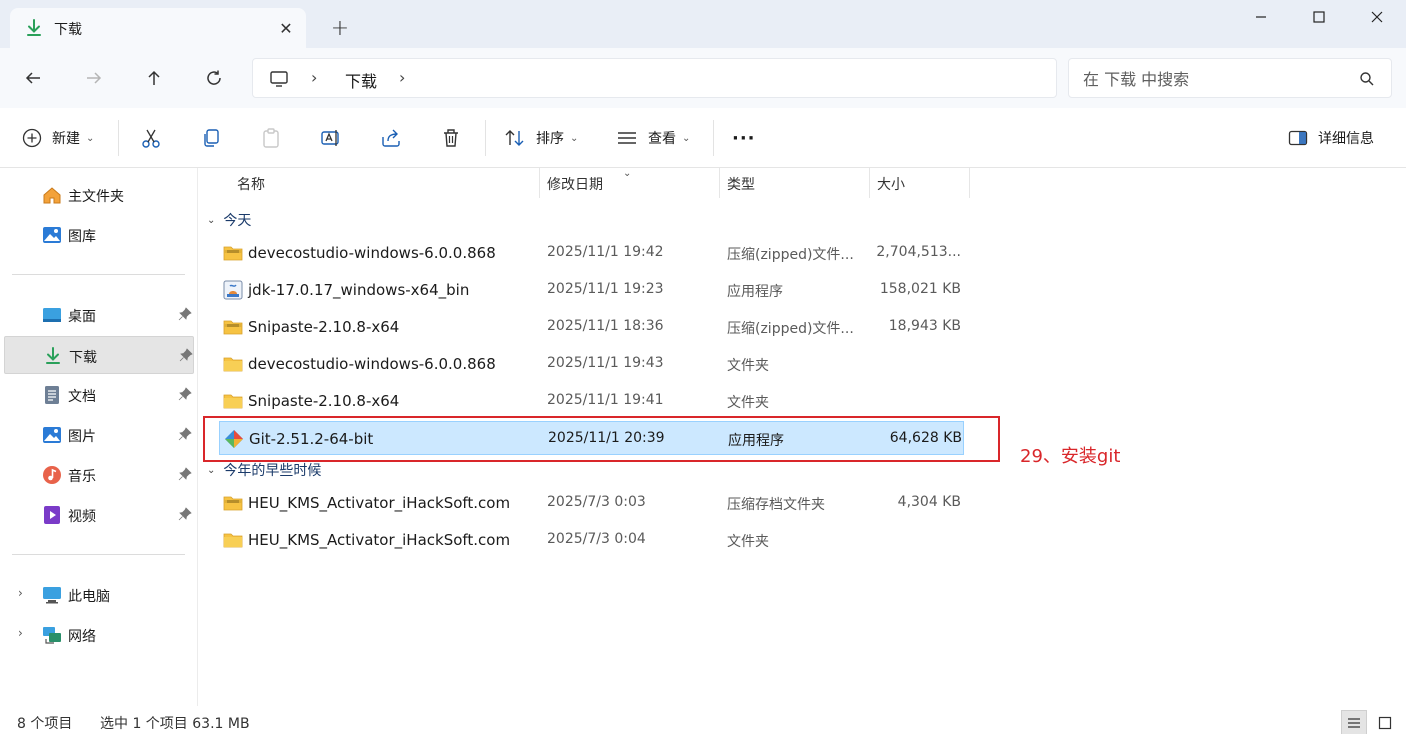 The width and height of the screenshot is (1406, 734). I want to click on chevron-down-icon: ⌄, so click(686, 138).